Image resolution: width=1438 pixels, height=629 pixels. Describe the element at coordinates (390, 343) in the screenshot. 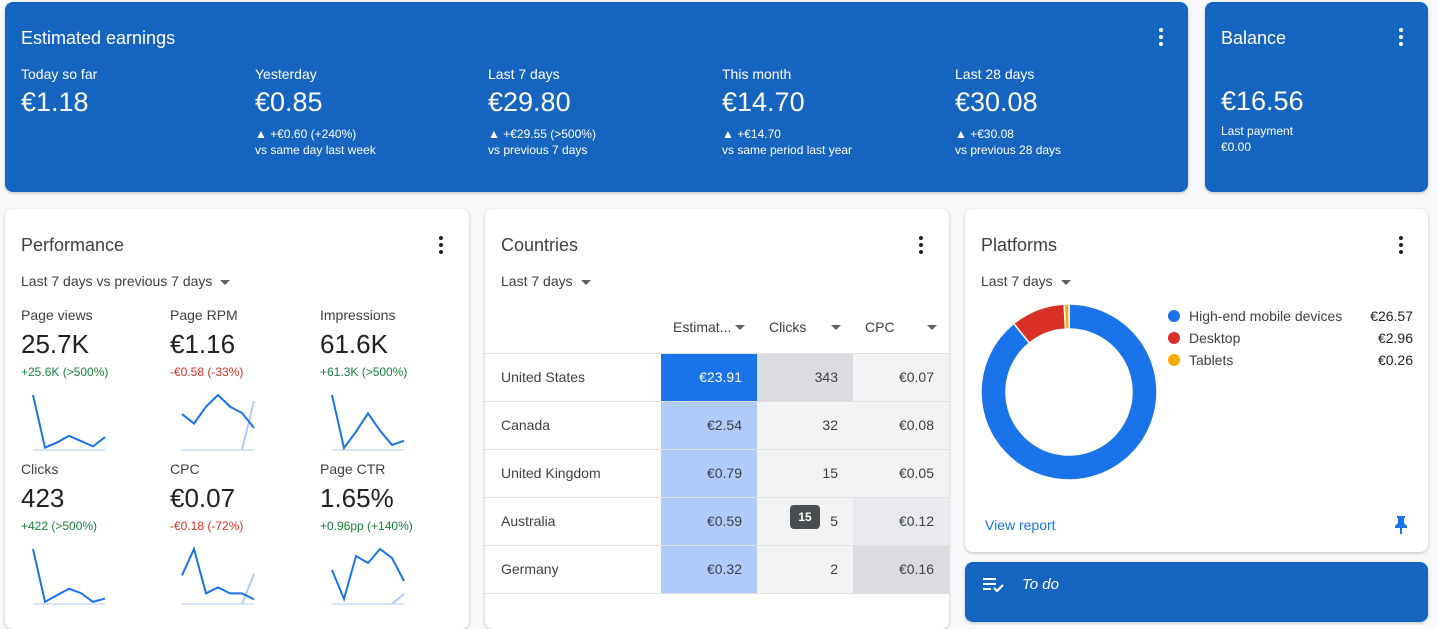

I see `performance-metric: Impressions 61.6K +61.3K (>500%)` at that location.